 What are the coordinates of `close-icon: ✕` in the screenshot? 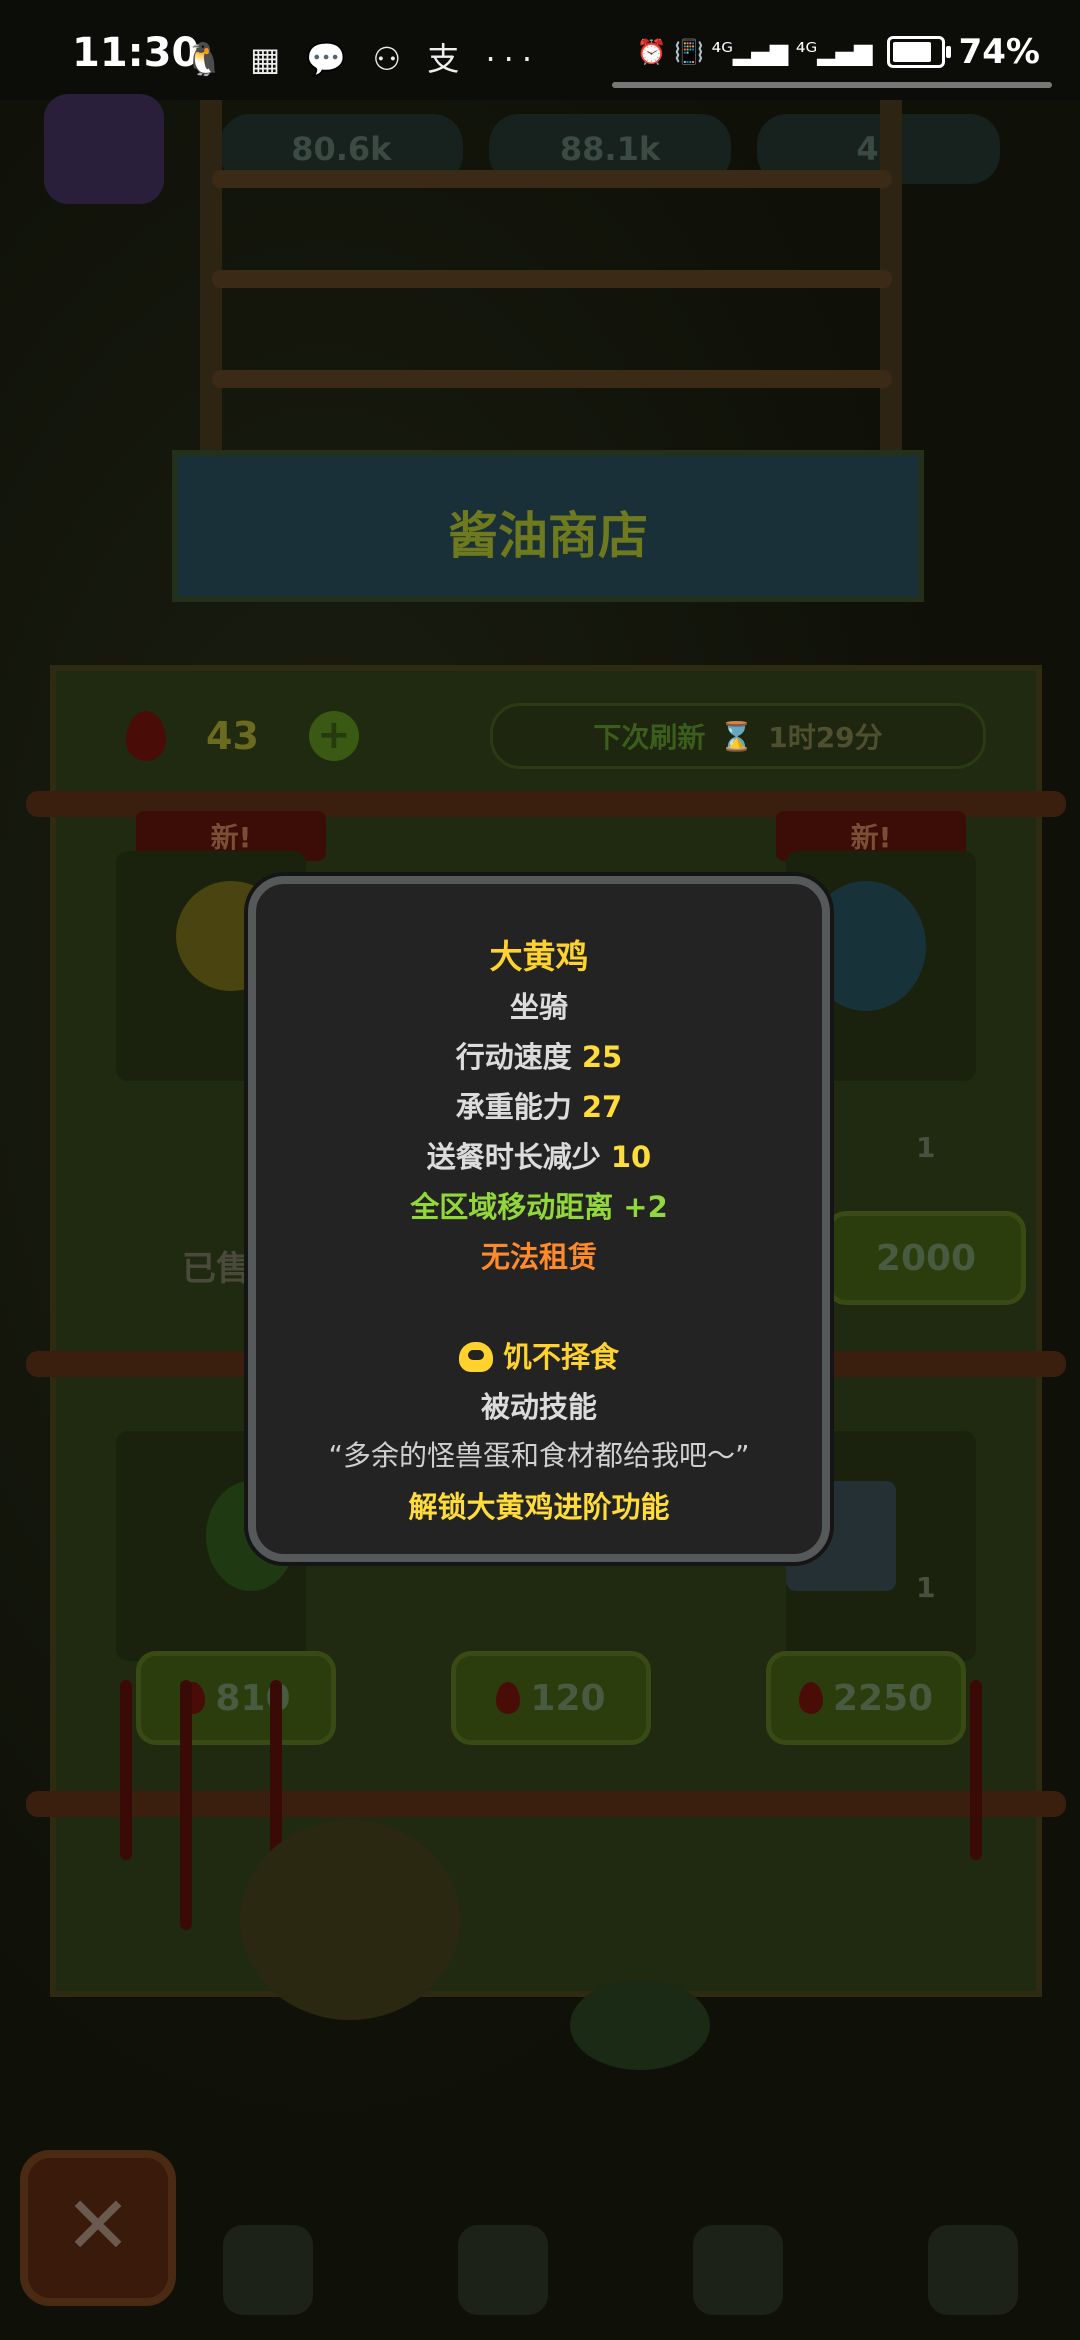 It's located at (98, 2225).